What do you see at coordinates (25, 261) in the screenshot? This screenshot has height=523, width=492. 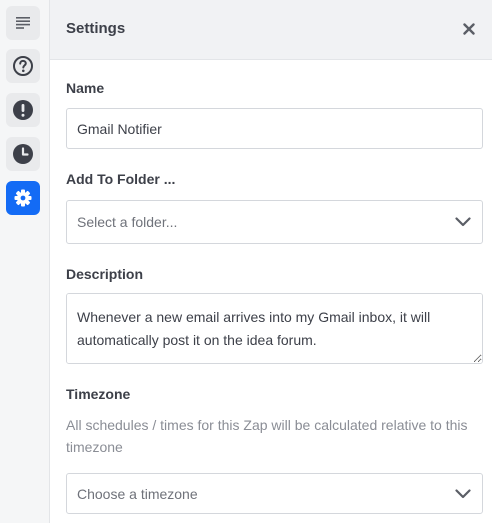 I see `side-rail` at bounding box center [25, 261].